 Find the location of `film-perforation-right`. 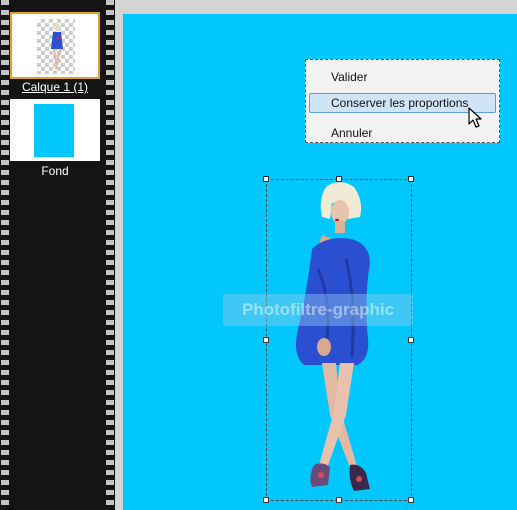

film-perforation-right is located at coordinates (110, 255).